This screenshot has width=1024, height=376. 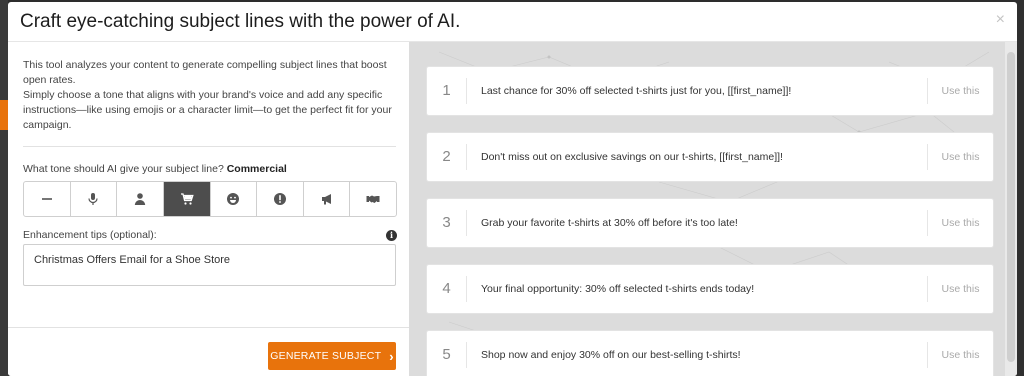 I want to click on generate-subject-button: GENERATE SUBJECT ›, so click(x=332, y=356).